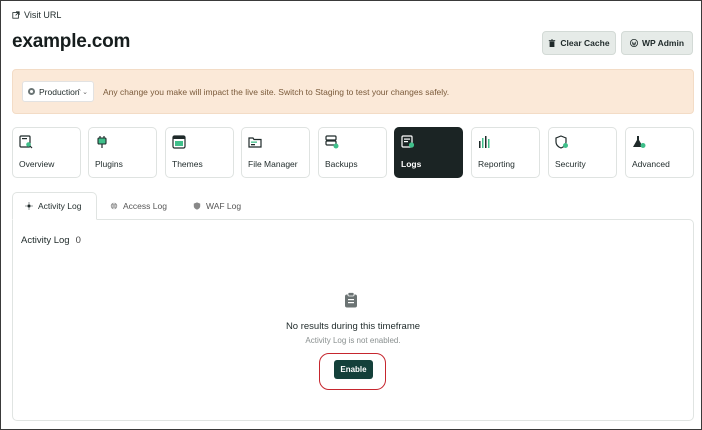  Describe the element at coordinates (187, 164) in the screenshot. I see `nav-label: Themes` at that location.